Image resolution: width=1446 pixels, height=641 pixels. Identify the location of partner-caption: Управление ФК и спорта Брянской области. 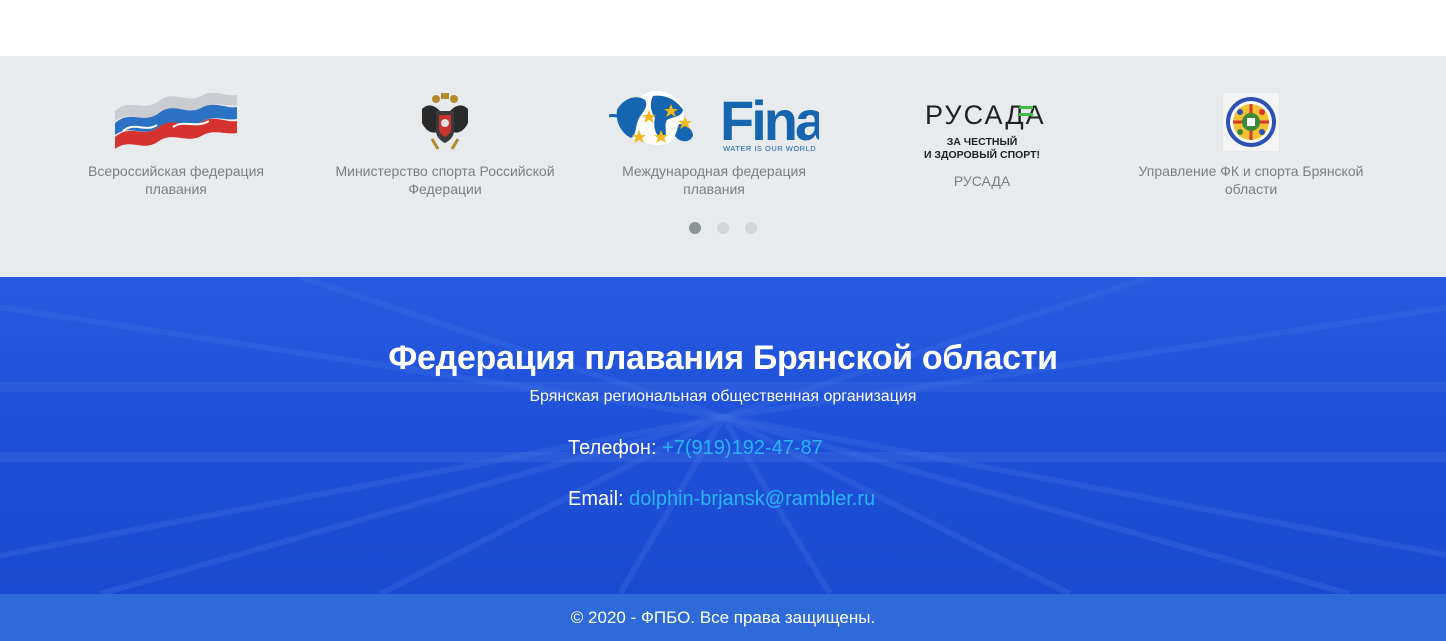
(1251, 180).